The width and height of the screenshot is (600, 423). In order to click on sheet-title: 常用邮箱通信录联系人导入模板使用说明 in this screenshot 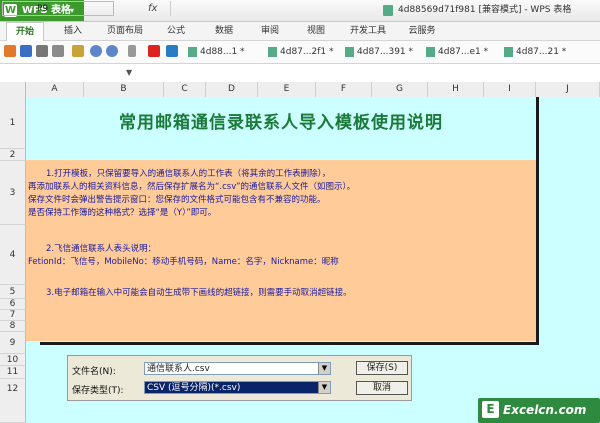, I will do `click(281, 123)`.